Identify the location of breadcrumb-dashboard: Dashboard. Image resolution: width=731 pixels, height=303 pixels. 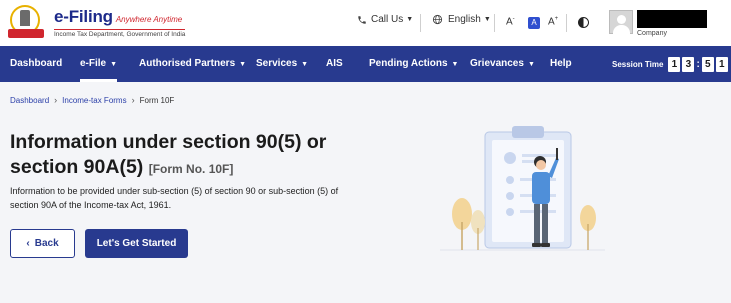
(29, 100).